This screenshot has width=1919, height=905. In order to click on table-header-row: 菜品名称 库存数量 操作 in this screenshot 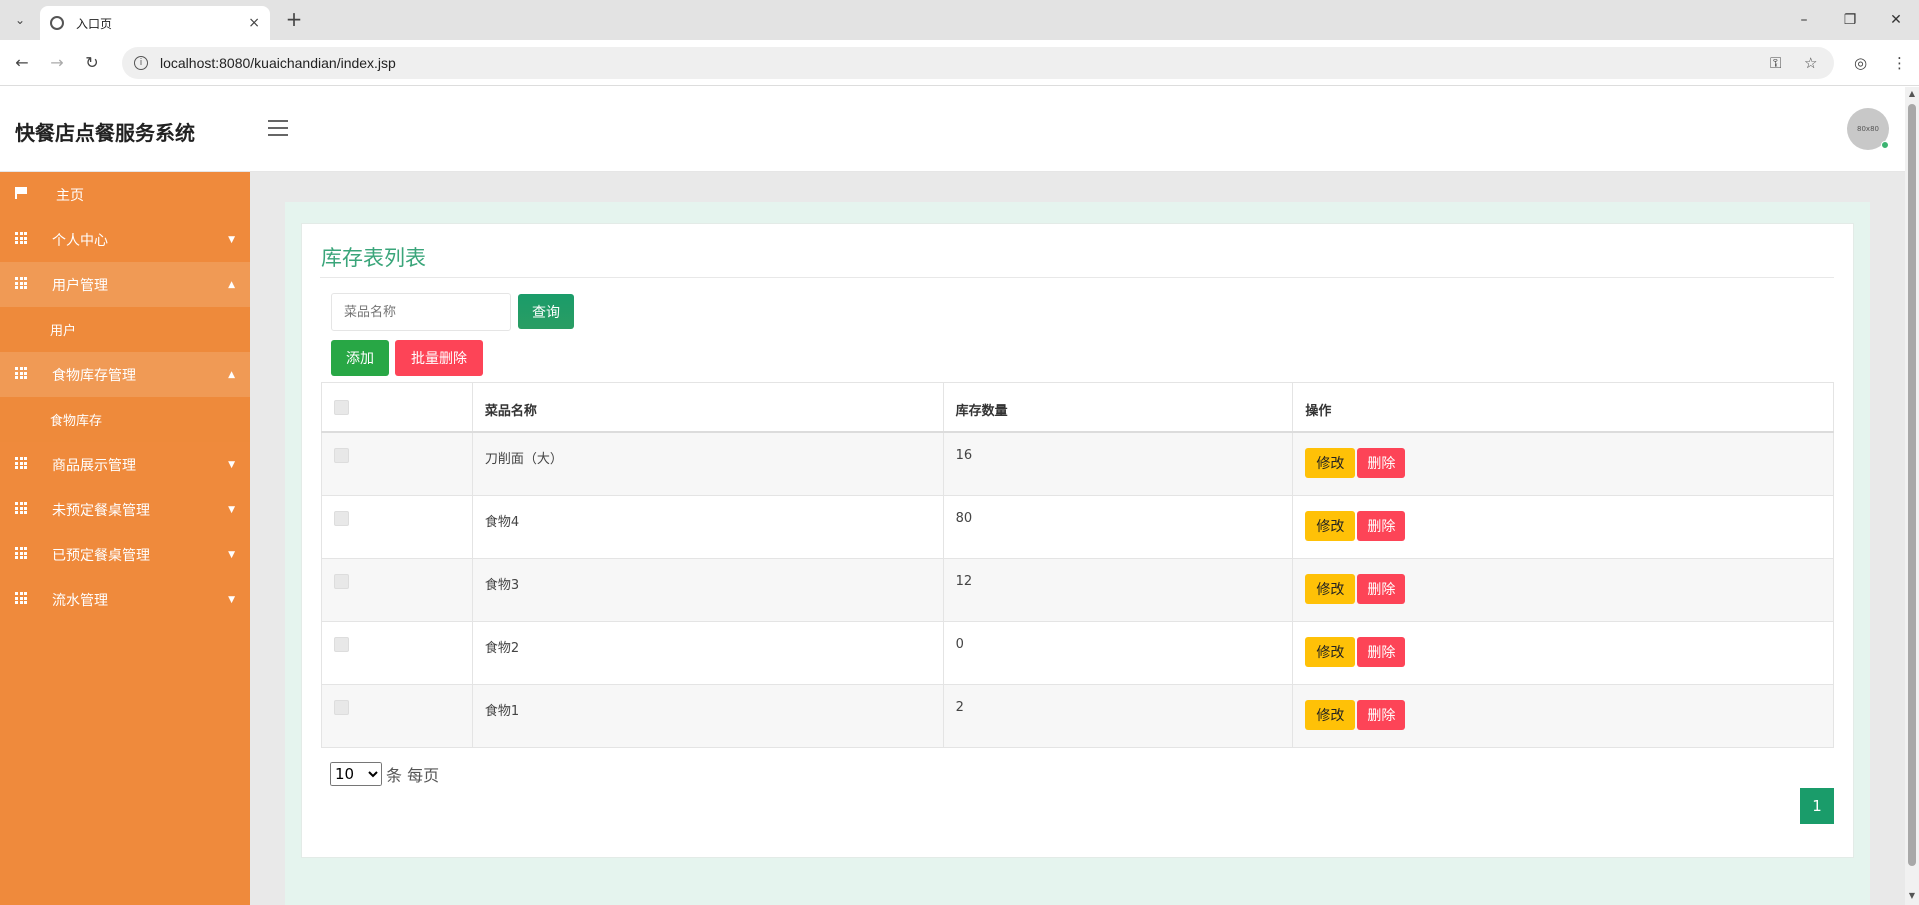, I will do `click(1077, 407)`.